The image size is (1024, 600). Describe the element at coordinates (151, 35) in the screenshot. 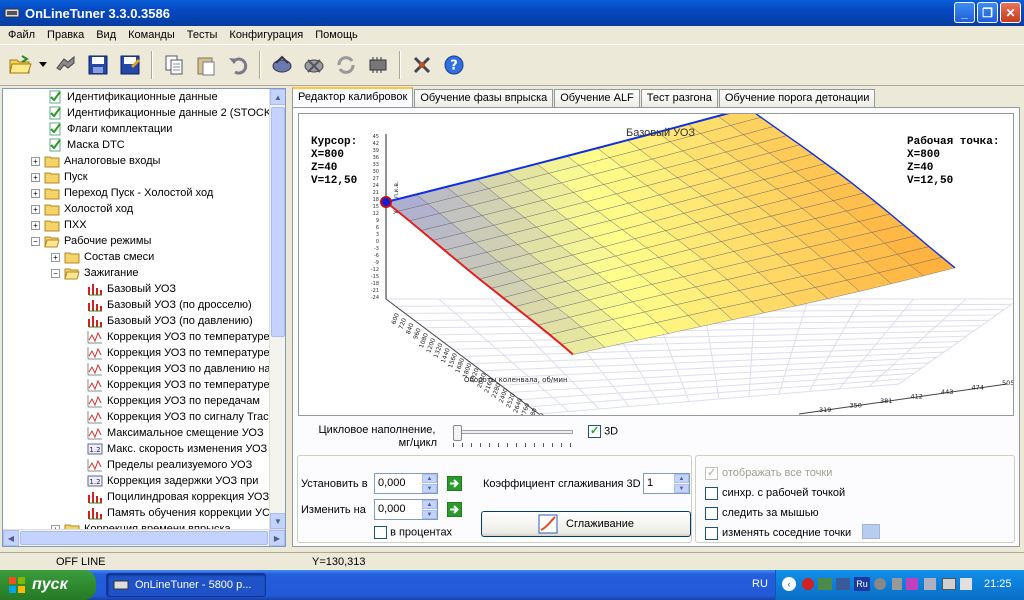

I see `menu-commands: Команды` at that location.